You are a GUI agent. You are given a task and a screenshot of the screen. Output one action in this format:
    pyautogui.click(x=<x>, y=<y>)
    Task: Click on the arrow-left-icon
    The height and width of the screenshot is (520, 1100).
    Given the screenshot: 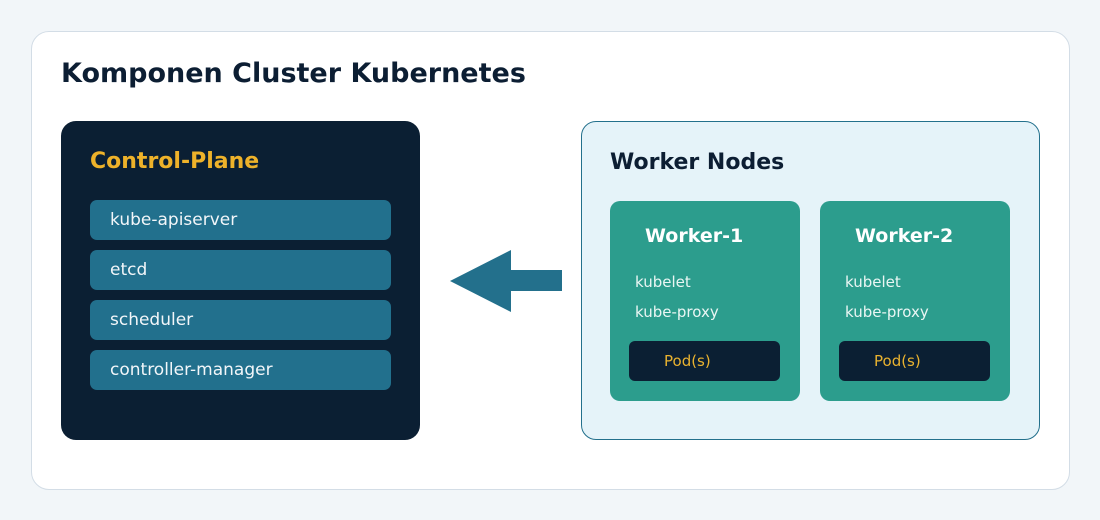 What is the action you would take?
    pyautogui.click(x=506, y=281)
    